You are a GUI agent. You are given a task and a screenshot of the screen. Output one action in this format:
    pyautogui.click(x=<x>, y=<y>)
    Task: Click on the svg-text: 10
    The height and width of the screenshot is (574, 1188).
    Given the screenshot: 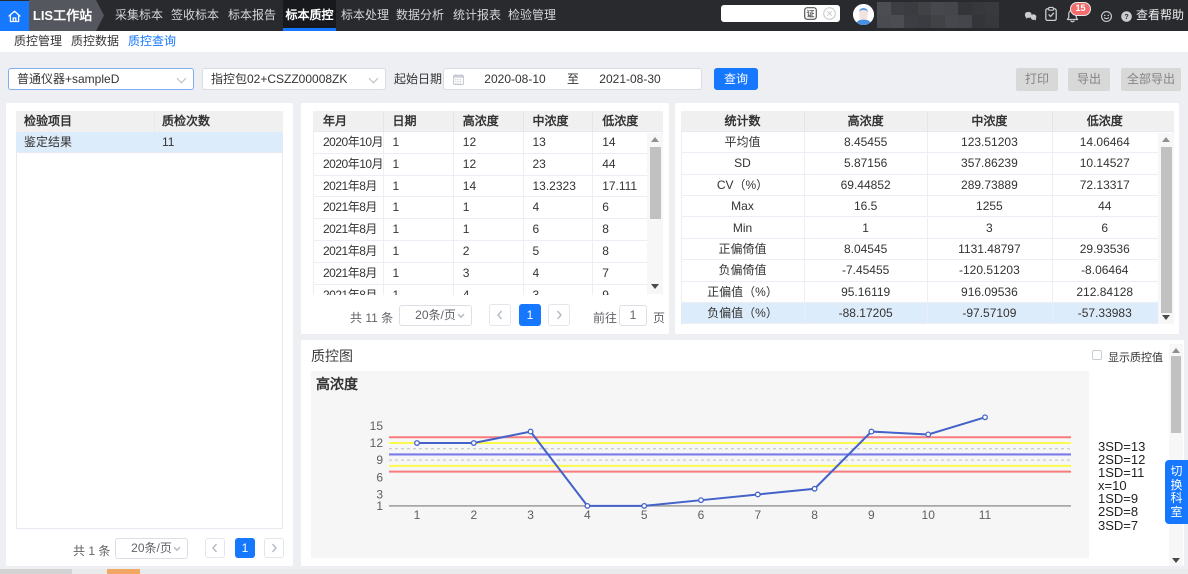 What is the action you would take?
    pyautogui.click(x=929, y=515)
    